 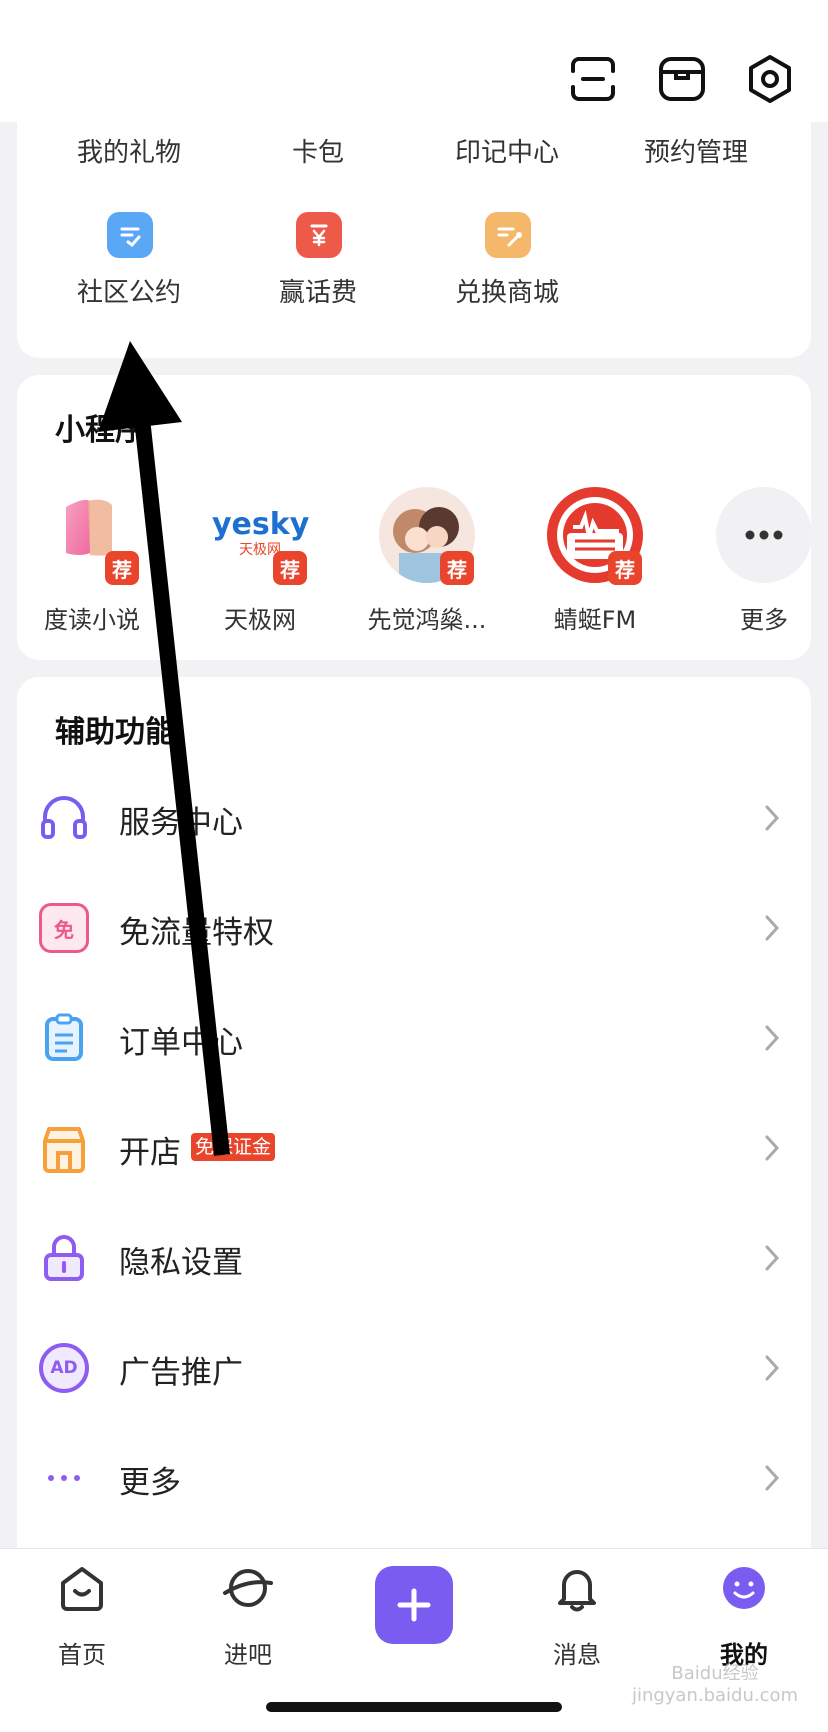 I want to click on nav-label: 进吧, so click(x=248, y=1655).